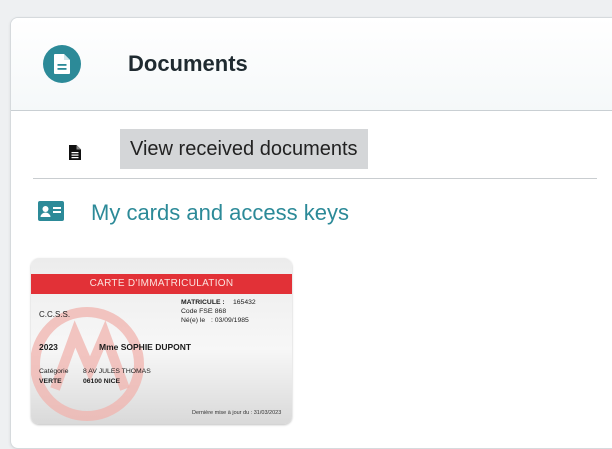 The width and height of the screenshot is (612, 449). What do you see at coordinates (244, 149) in the screenshot?
I see `view-received-documents-link: View received documents` at bounding box center [244, 149].